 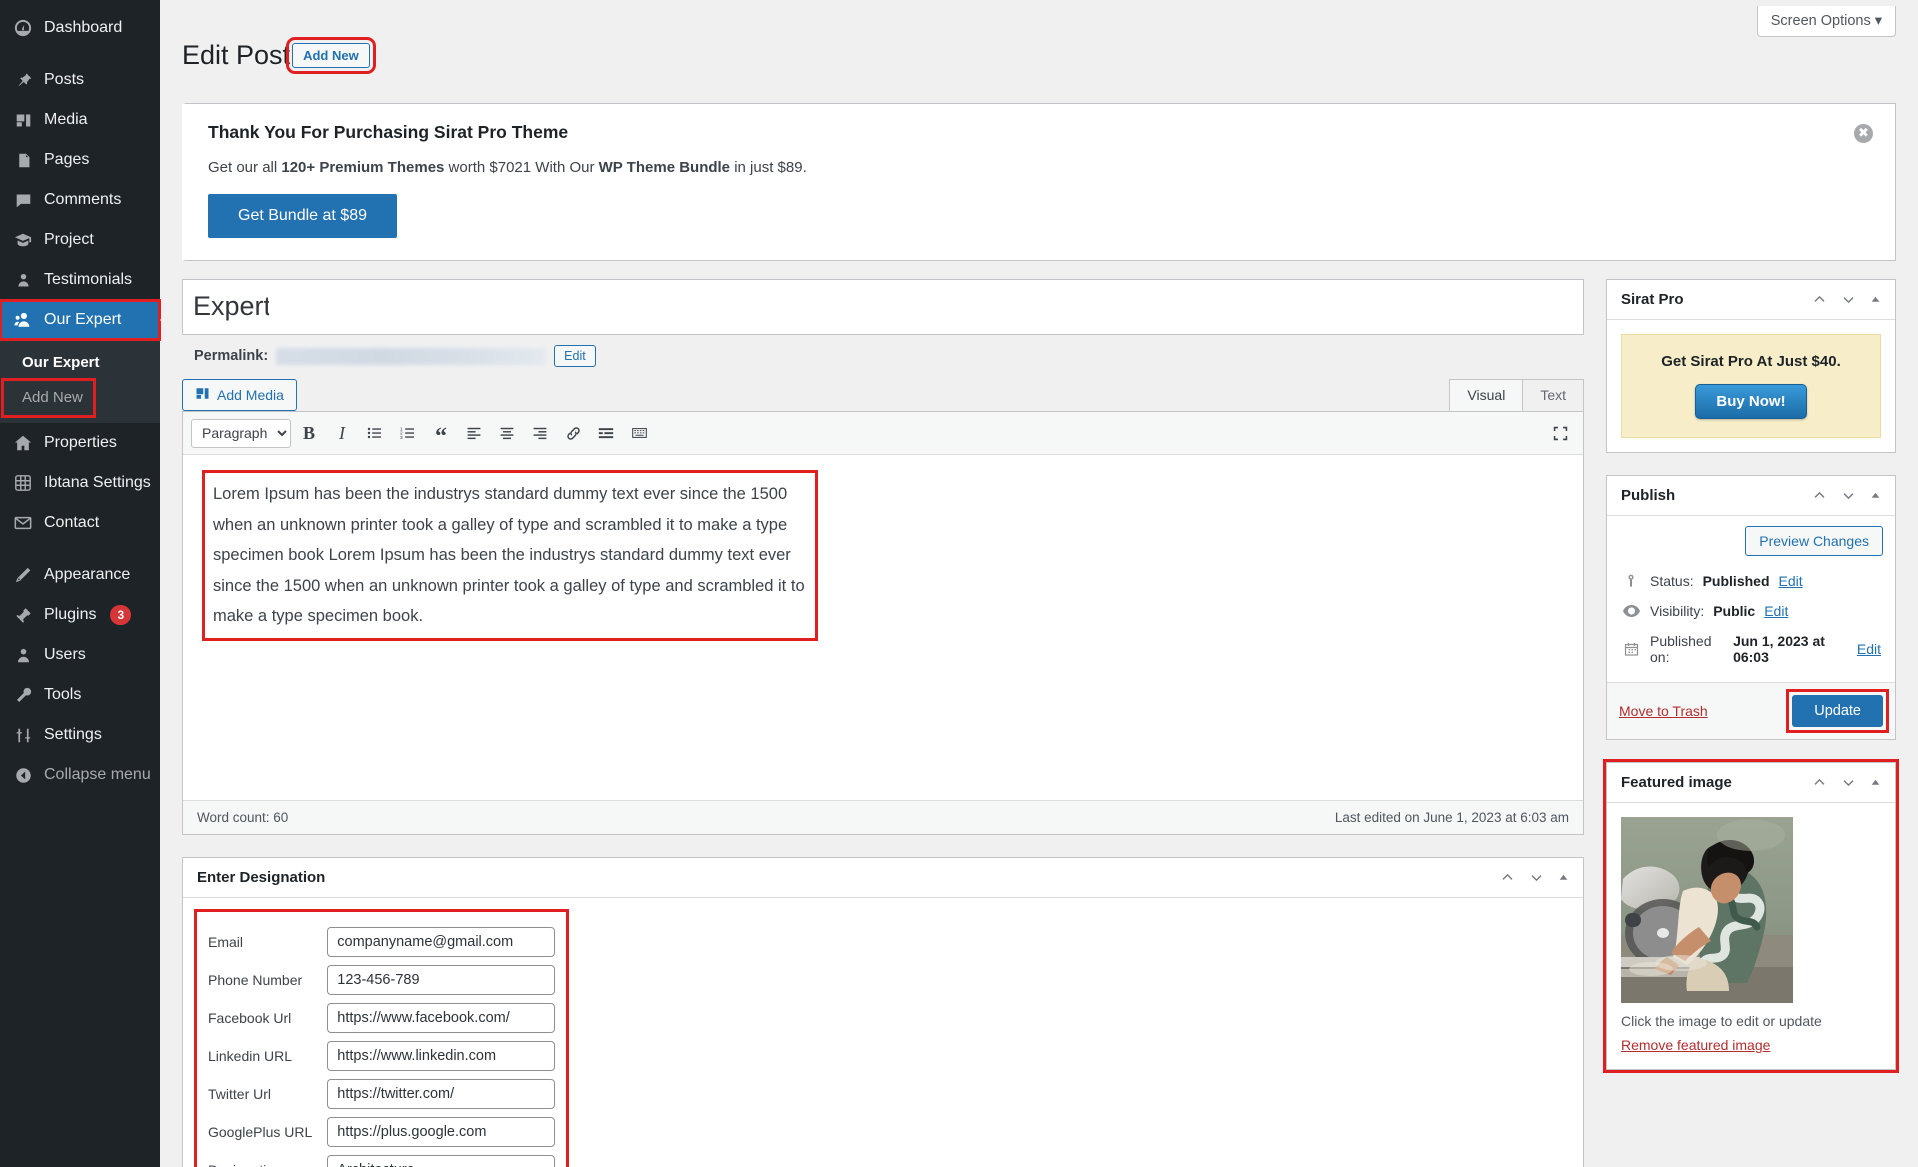 What do you see at coordinates (375, 433) in the screenshot?
I see `bulleted-list-icon` at bounding box center [375, 433].